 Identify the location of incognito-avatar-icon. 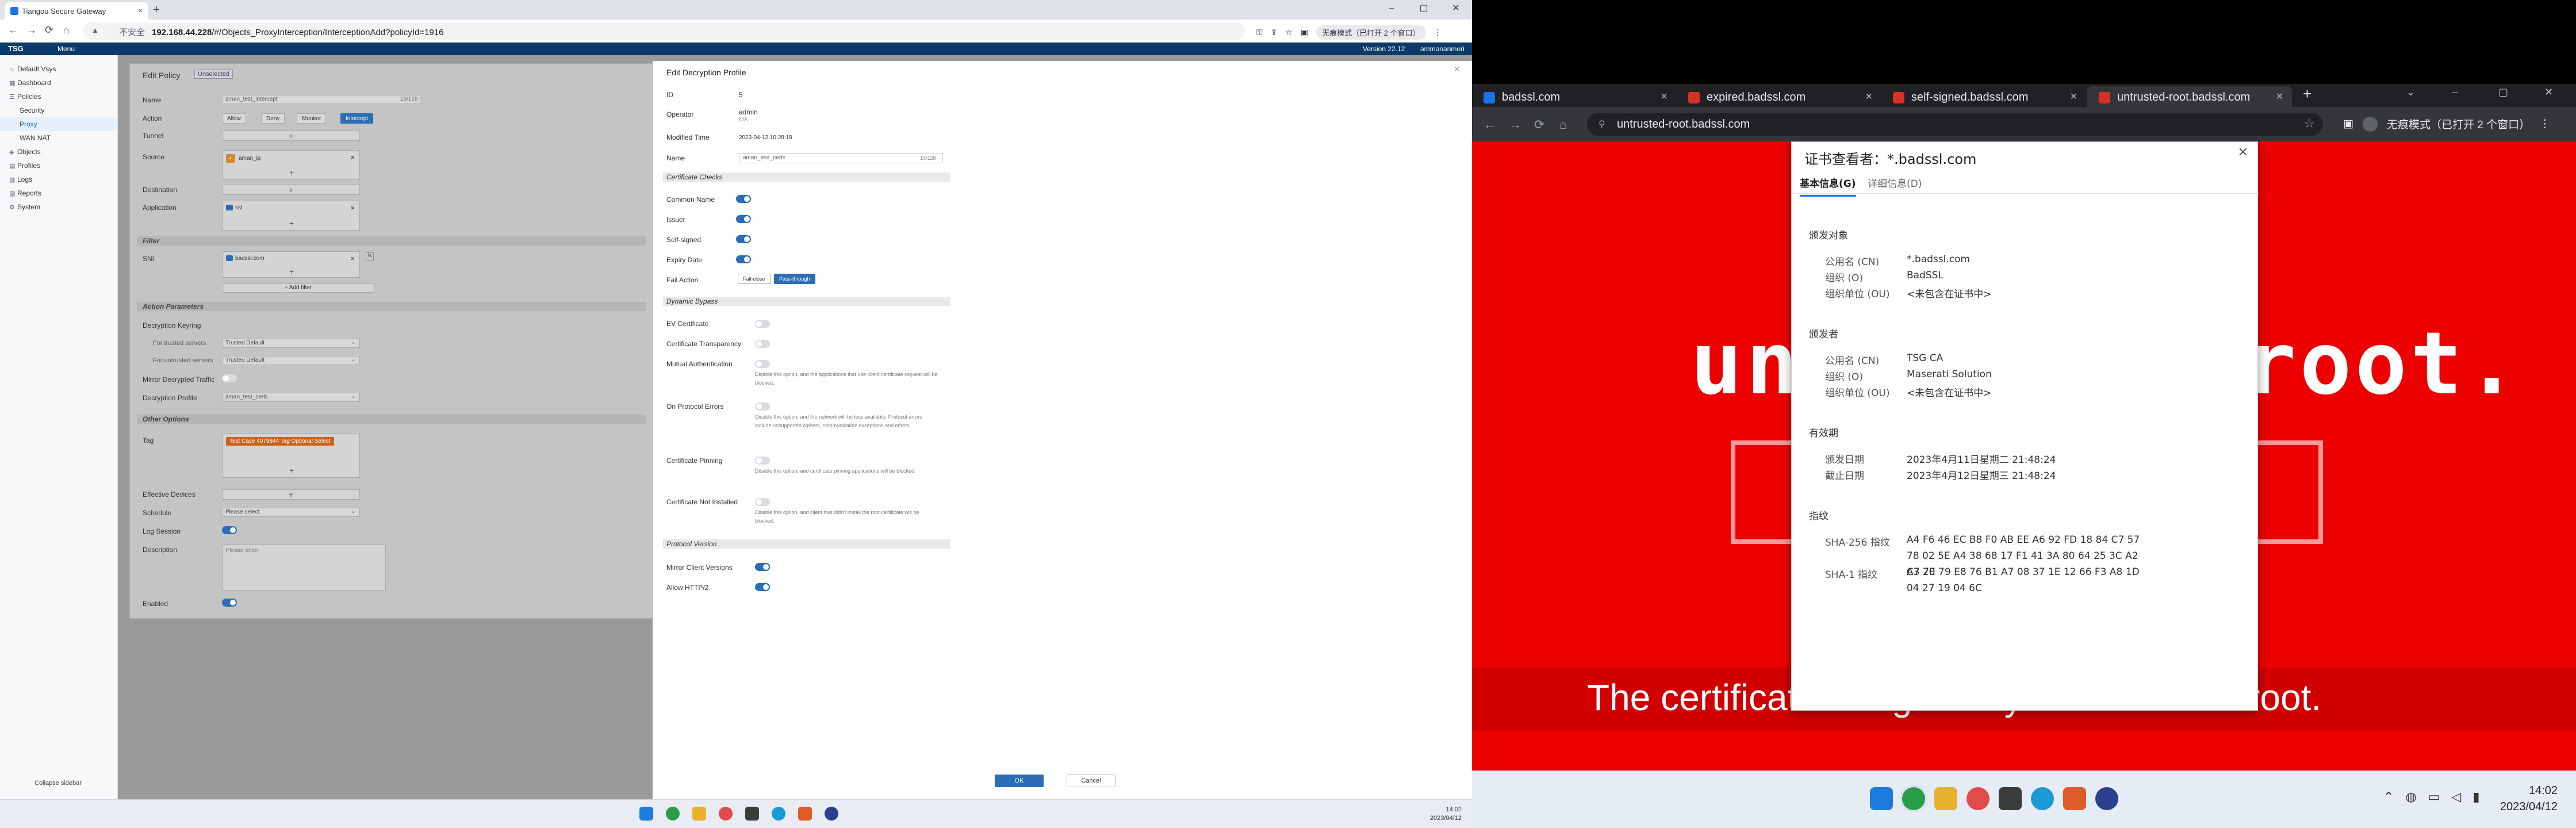
(2370, 124).